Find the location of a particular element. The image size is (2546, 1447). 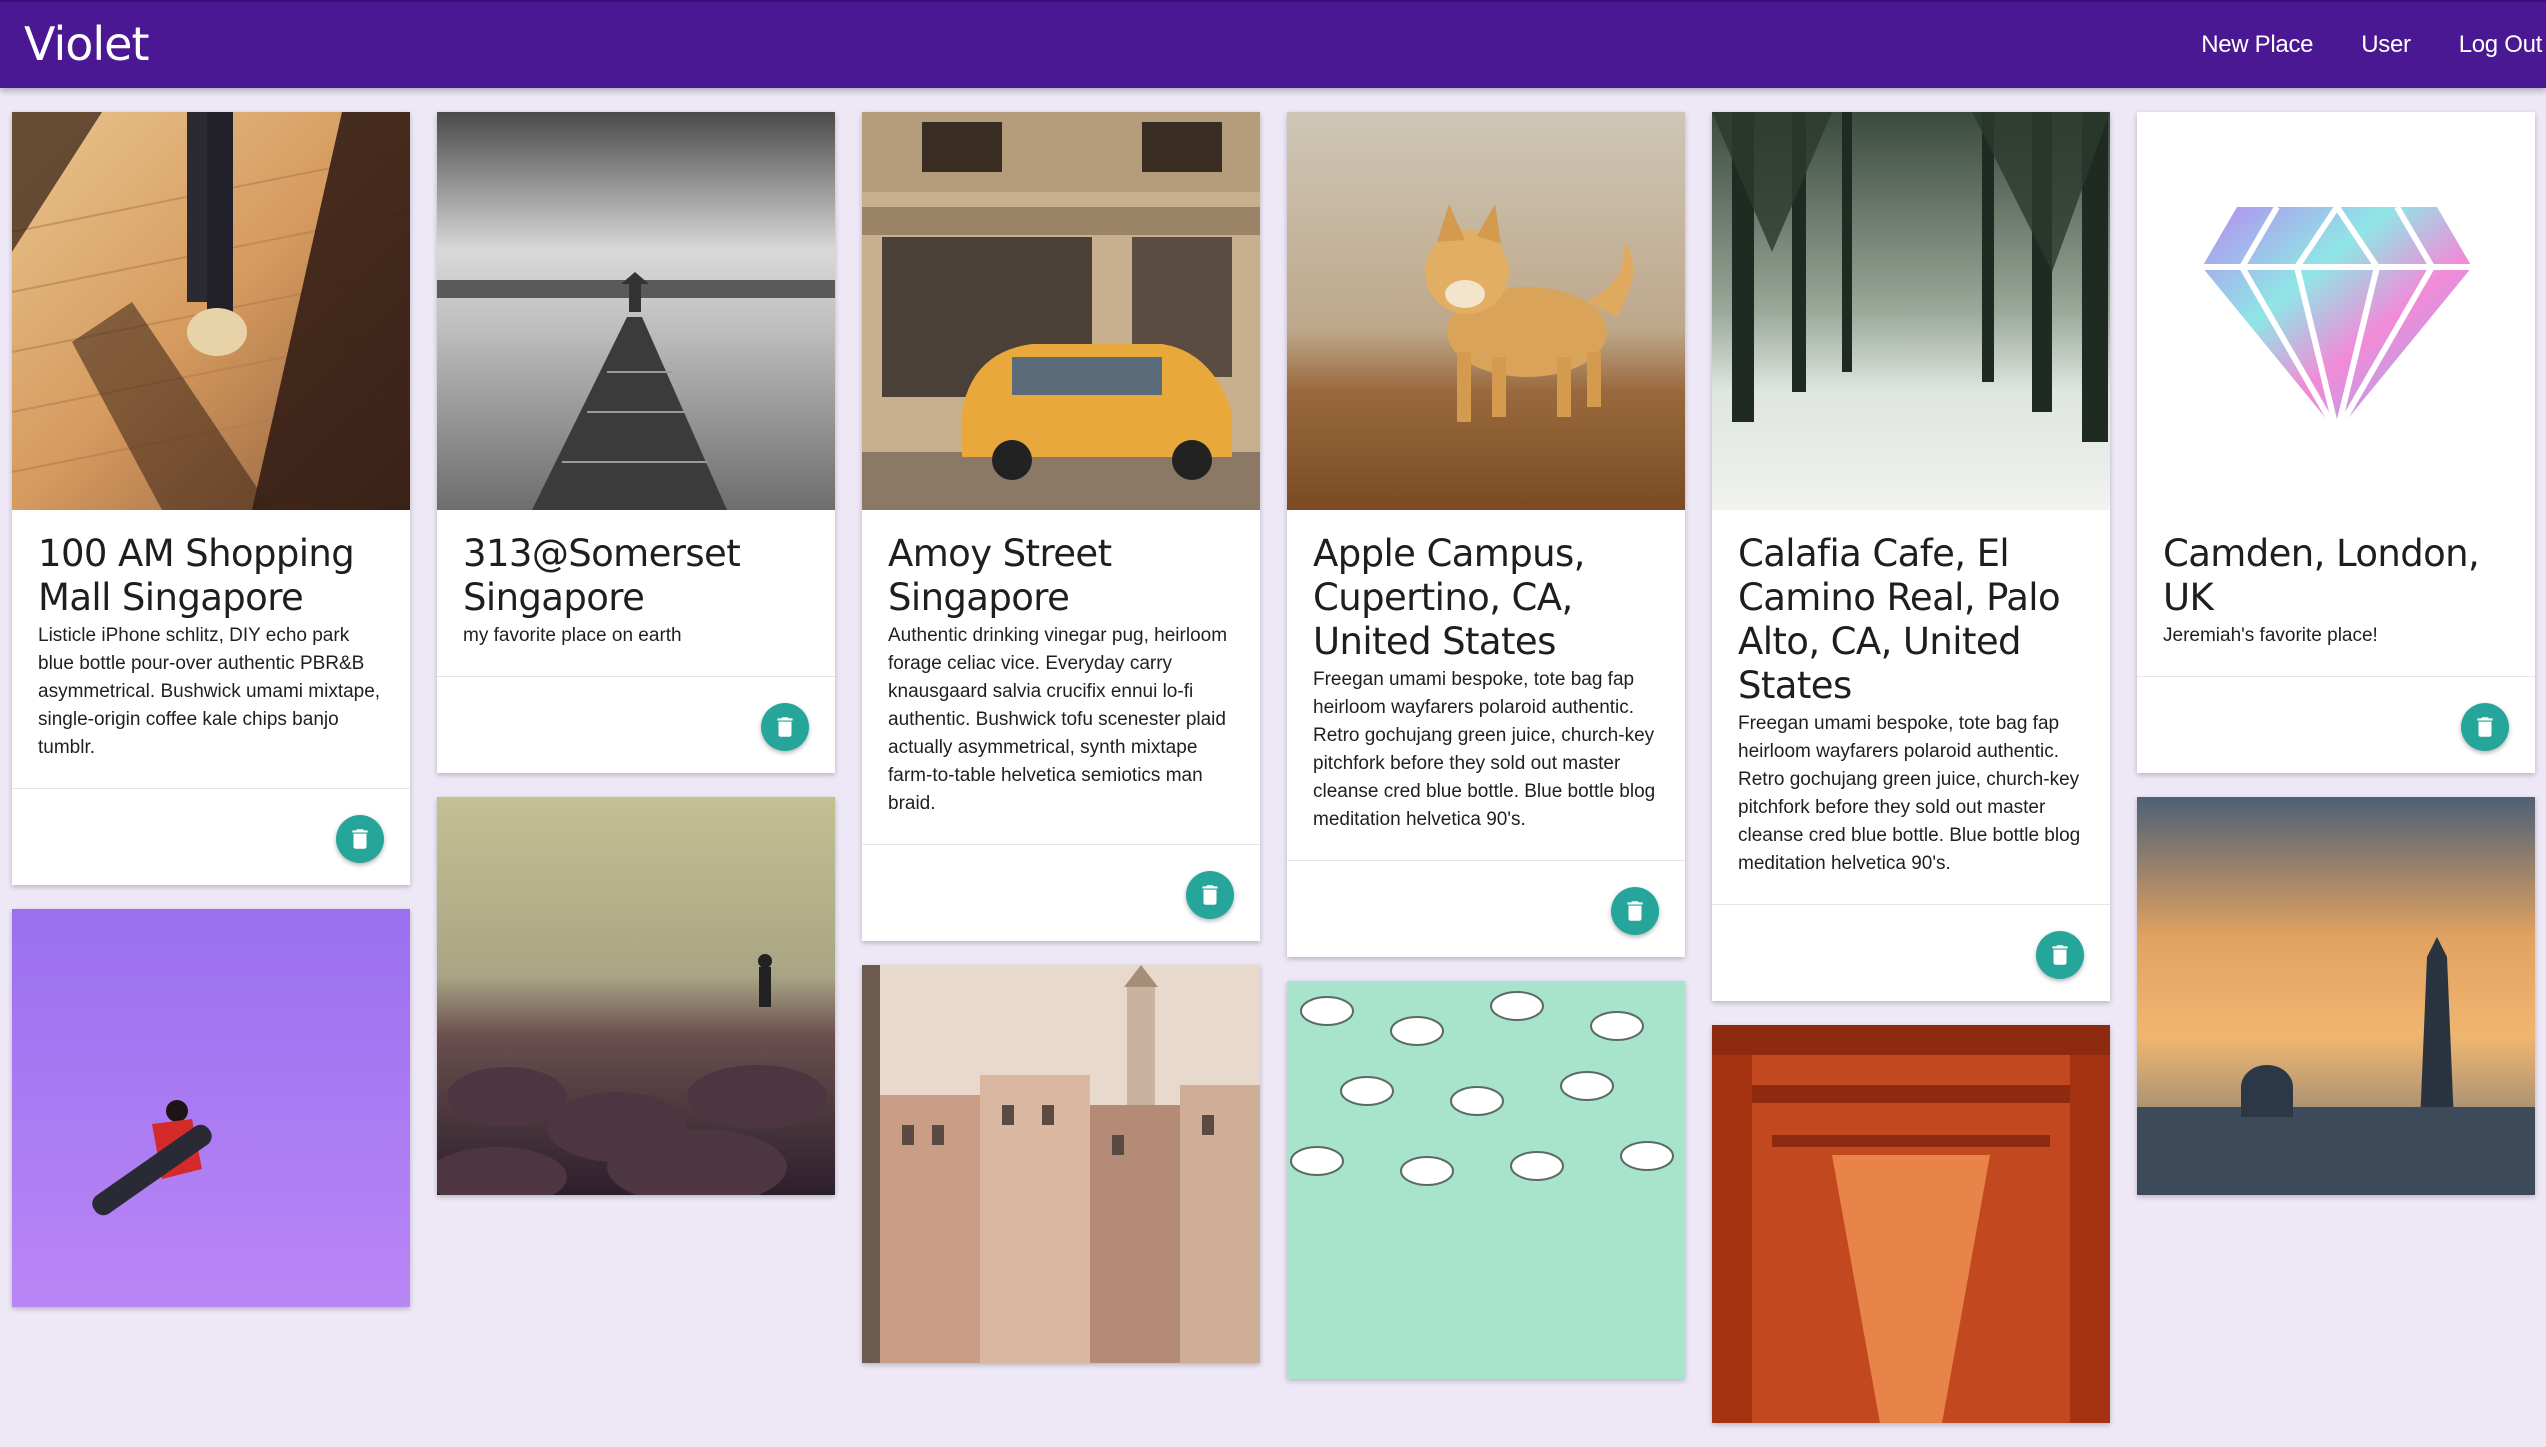

nav-links: New Place User Log Out is located at coordinates (2347, 45).